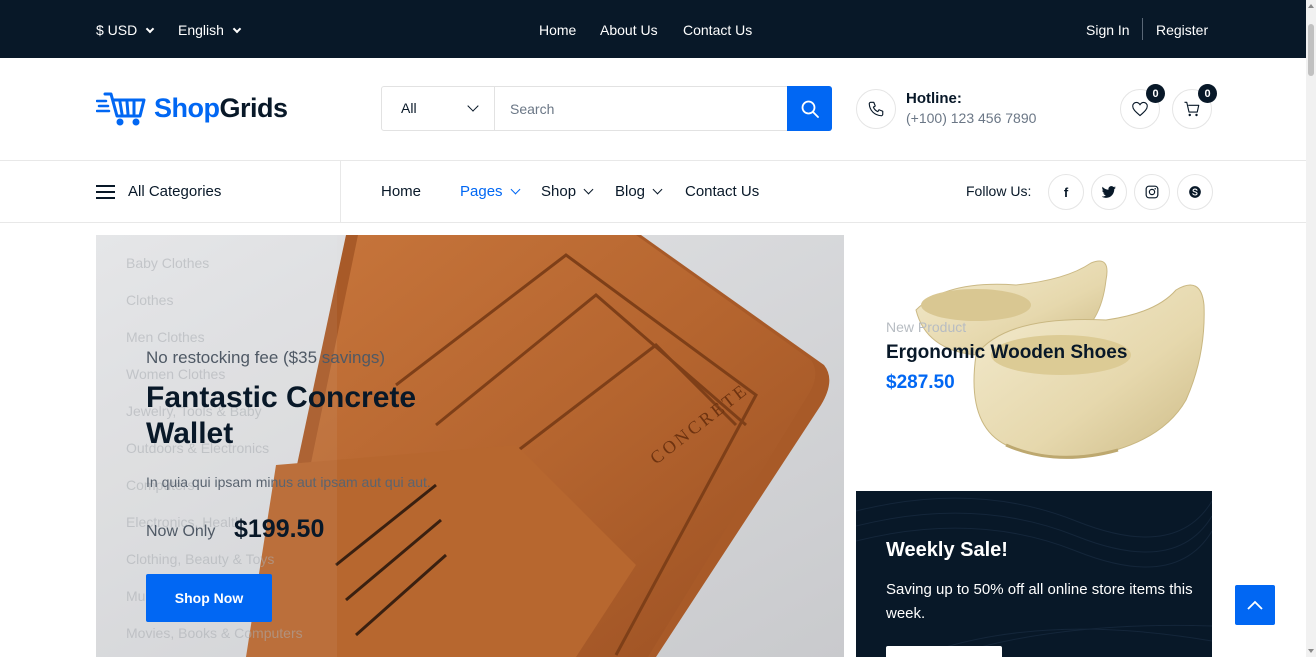  What do you see at coordinates (181, 531) in the screenshot?
I see `hero-now-only: Now Only` at bounding box center [181, 531].